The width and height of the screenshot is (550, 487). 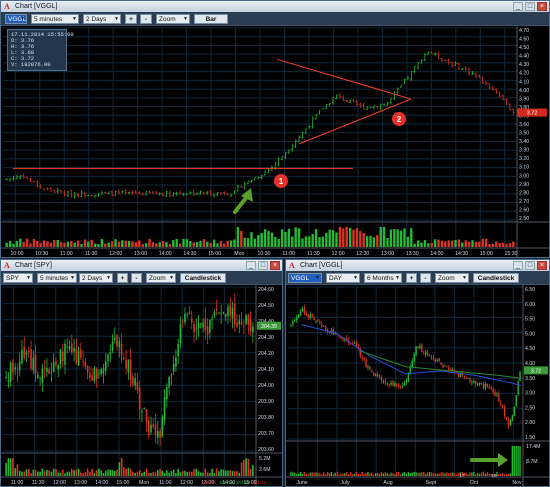 What do you see at coordinates (18, 278) in the screenshot?
I see `spy-symbol-select: SPY` at bounding box center [18, 278].